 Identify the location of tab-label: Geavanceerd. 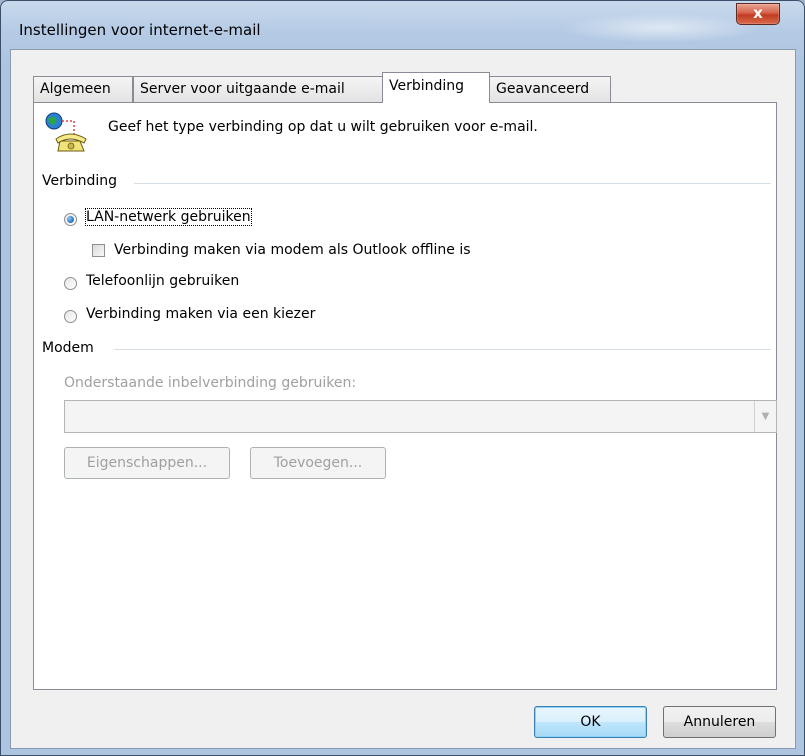
(543, 89).